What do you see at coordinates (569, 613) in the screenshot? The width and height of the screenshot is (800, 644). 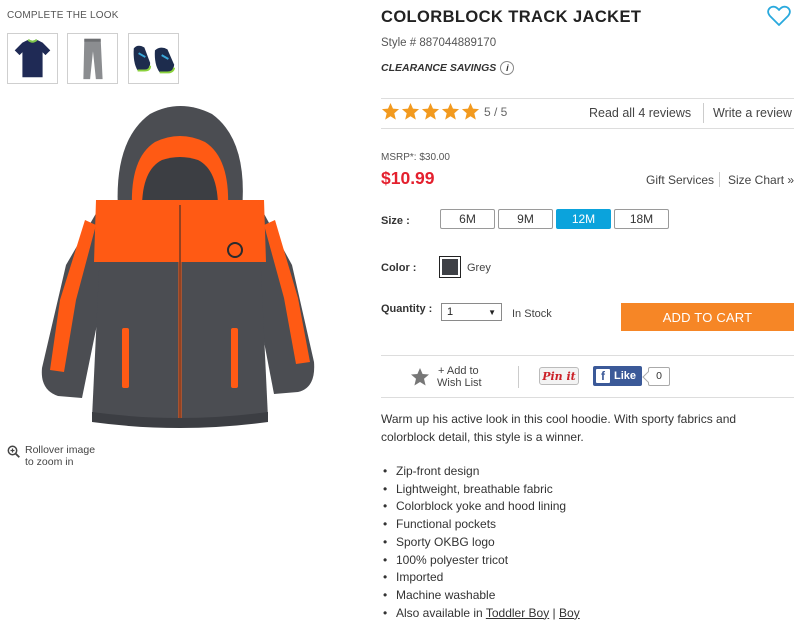 I see `boy-link: Boy` at bounding box center [569, 613].